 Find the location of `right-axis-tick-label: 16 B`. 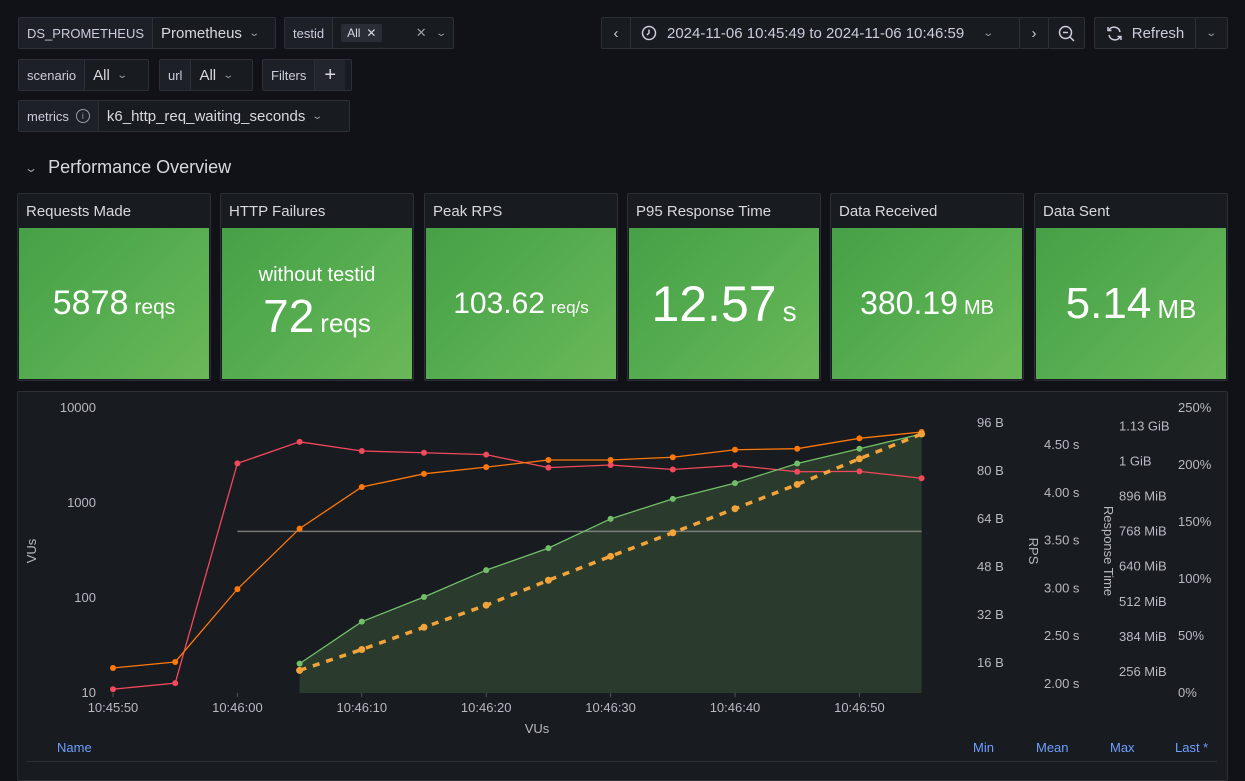

right-axis-tick-label: 16 B is located at coordinates (990, 662).